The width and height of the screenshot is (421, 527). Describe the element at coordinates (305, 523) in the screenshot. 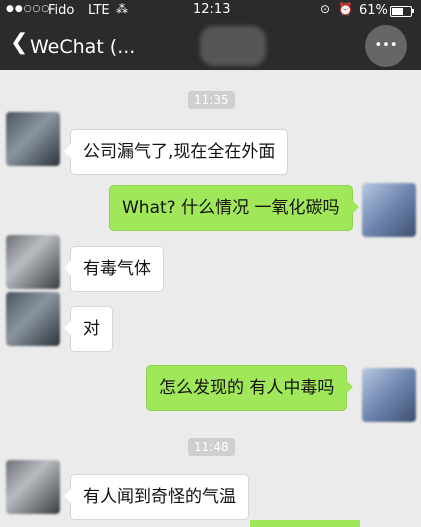

I see `partial-outgoing-message` at that location.